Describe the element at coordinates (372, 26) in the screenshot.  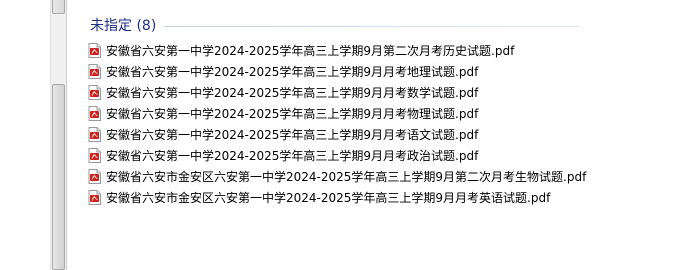
I see `group-divider` at that location.